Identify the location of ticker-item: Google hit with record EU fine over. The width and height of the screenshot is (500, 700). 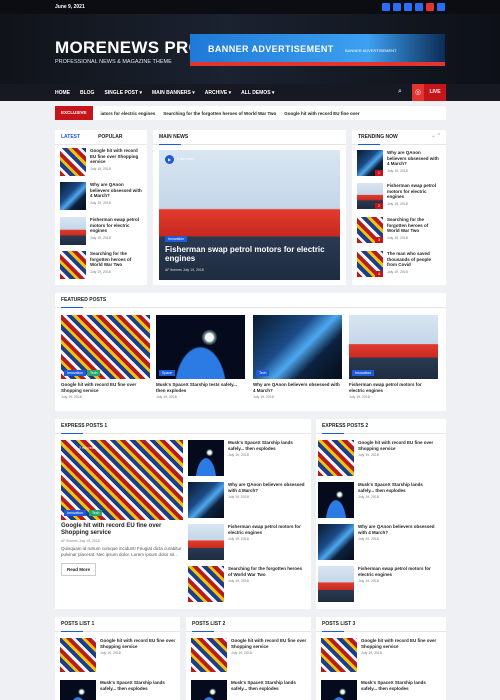
(321, 113).